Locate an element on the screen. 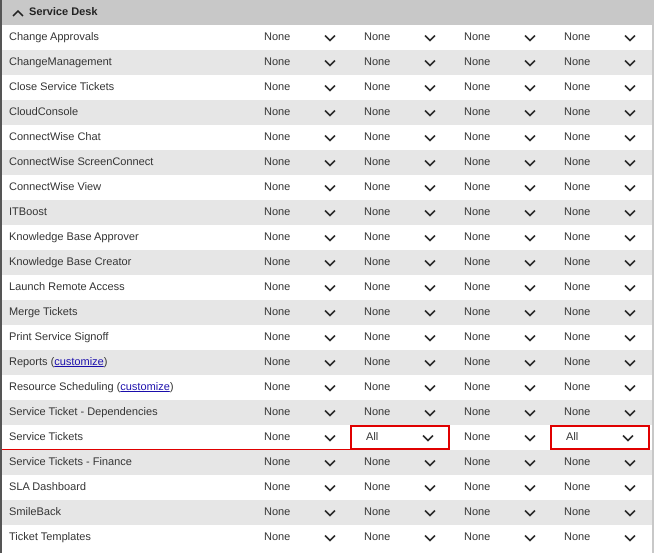 This screenshot has height=553, width=654. permission-label: Reports (customize) is located at coordinates (58, 362).